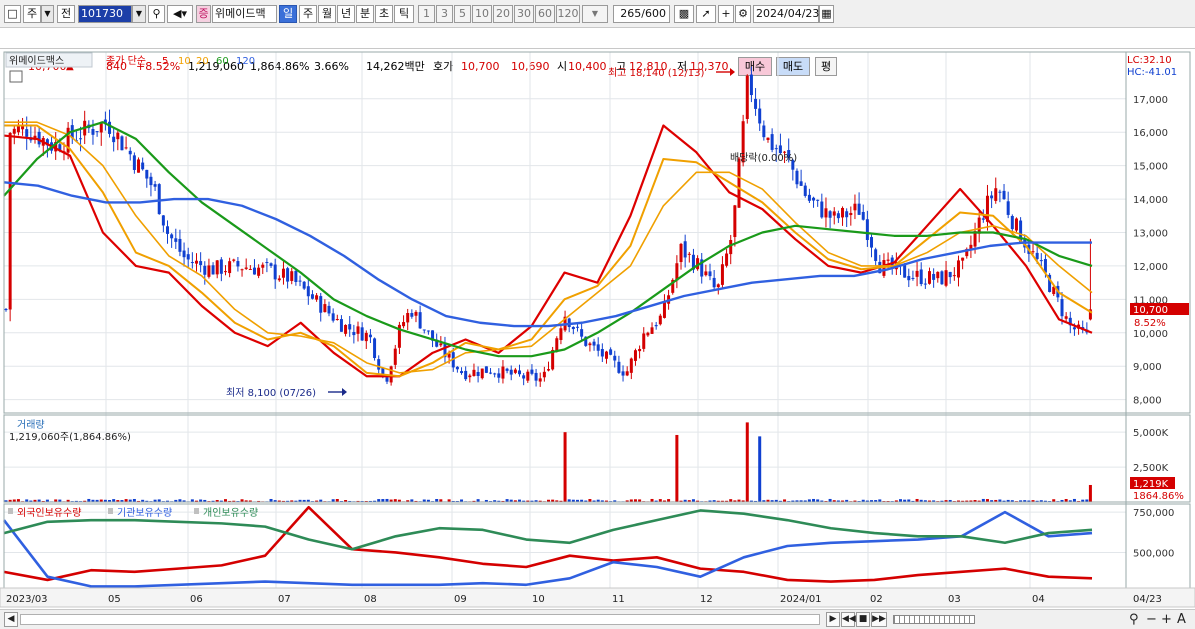 The height and width of the screenshot is (629, 1195). Describe the element at coordinates (1150, 133) in the screenshot. I see `y-tick-label: 16,000` at that location.